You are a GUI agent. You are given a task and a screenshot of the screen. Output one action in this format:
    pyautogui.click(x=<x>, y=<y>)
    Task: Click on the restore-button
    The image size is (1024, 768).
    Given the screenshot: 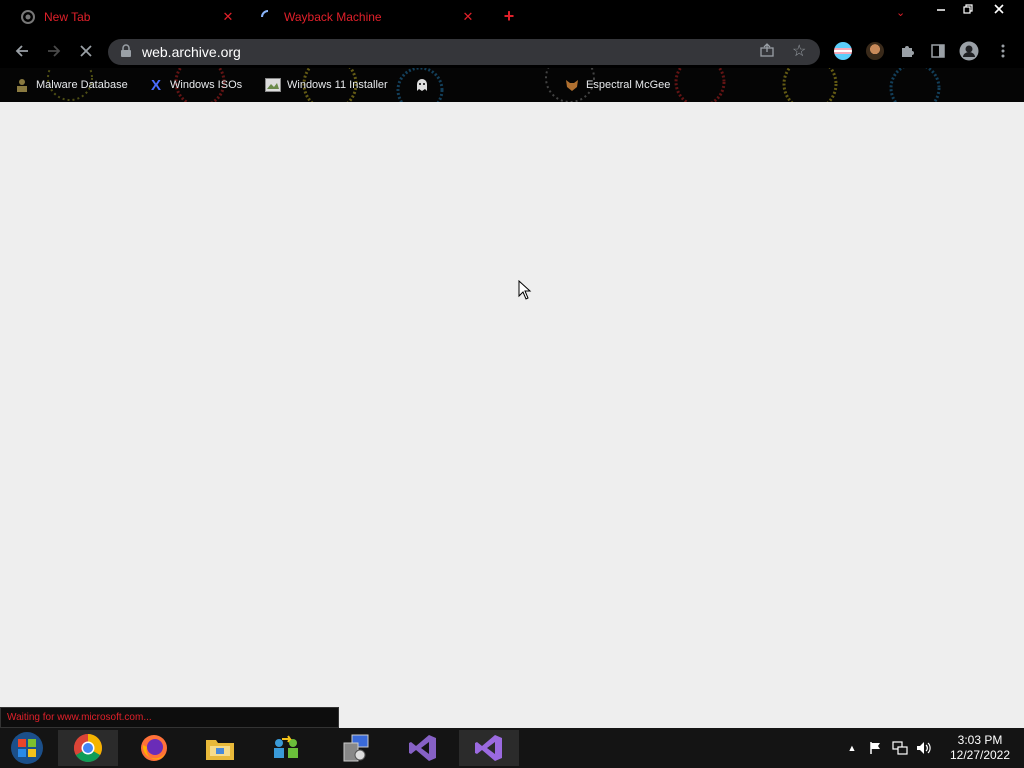 What is the action you would take?
    pyautogui.click(x=968, y=9)
    